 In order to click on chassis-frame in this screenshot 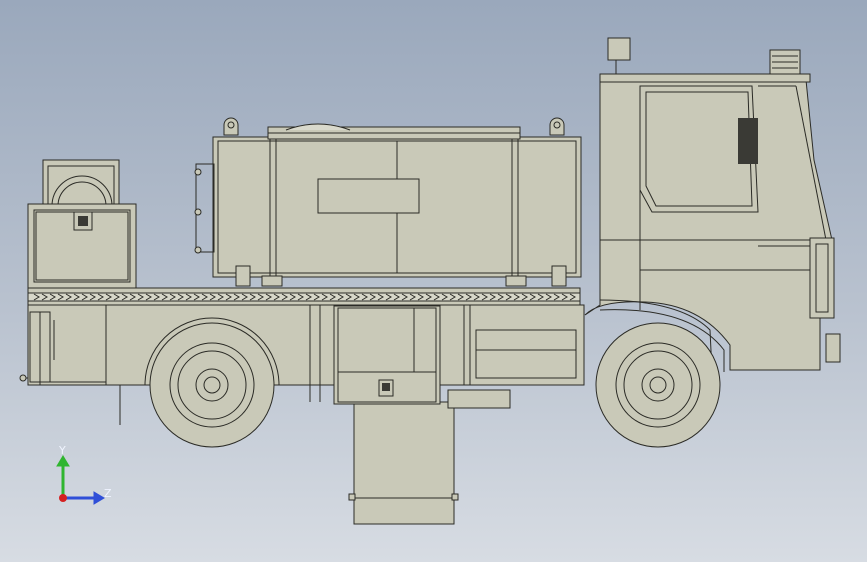, I will do `click(302, 364)`.